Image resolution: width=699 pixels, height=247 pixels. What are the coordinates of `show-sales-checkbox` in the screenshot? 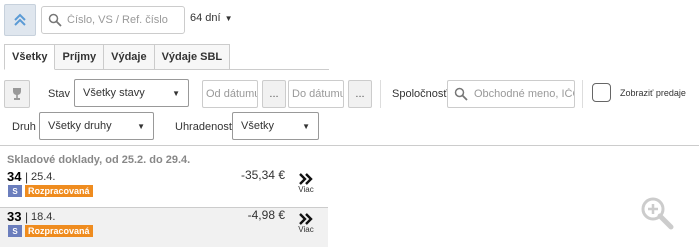 It's located at (601, 92).